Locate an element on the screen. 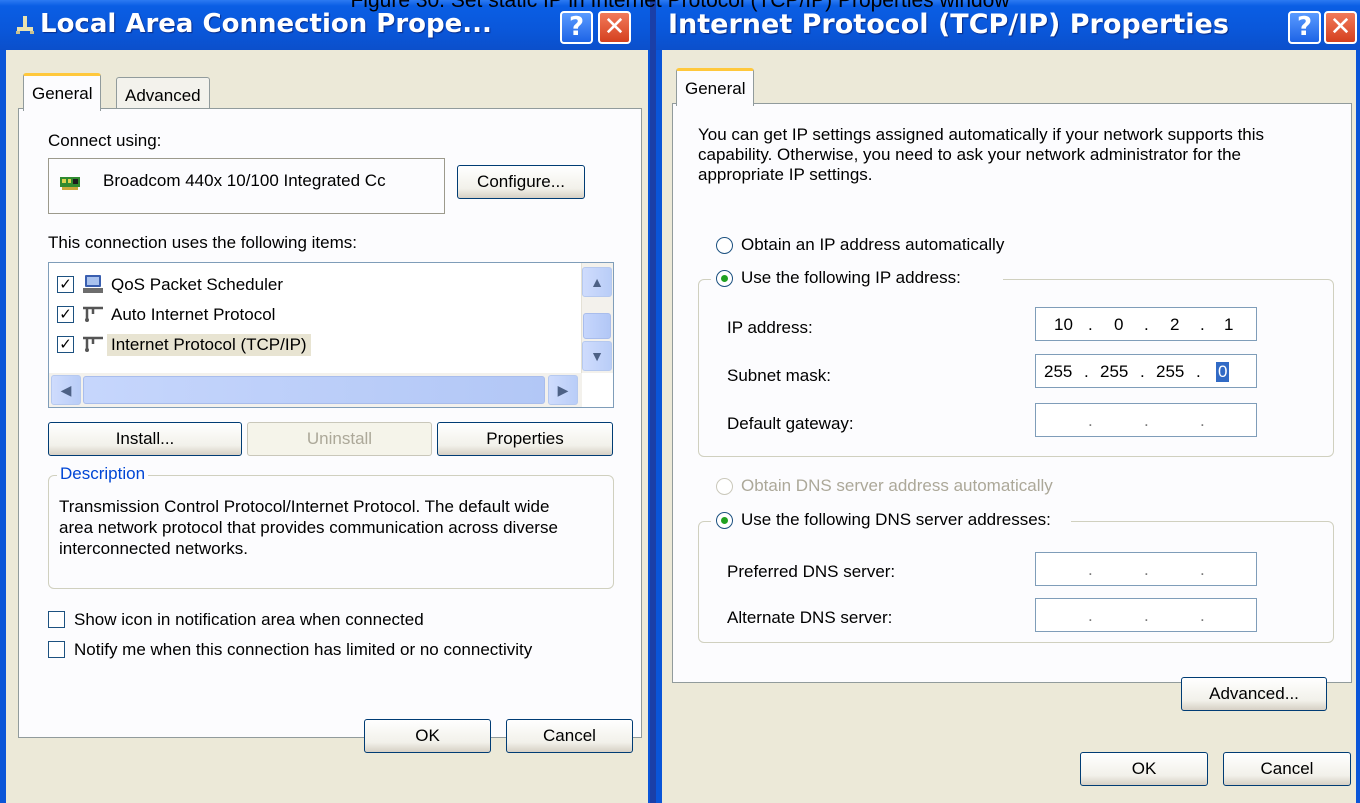 The height and width of the screenshot is (803, 1360). vertical-scrollbar: ▲ ▼ is located at coordinates (597, 318).